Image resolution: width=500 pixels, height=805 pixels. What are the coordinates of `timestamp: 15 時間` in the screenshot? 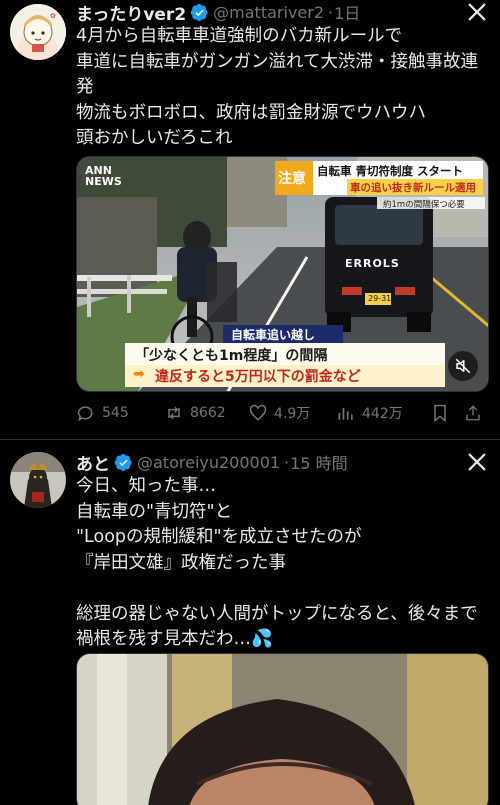 It's located at (318, 462).